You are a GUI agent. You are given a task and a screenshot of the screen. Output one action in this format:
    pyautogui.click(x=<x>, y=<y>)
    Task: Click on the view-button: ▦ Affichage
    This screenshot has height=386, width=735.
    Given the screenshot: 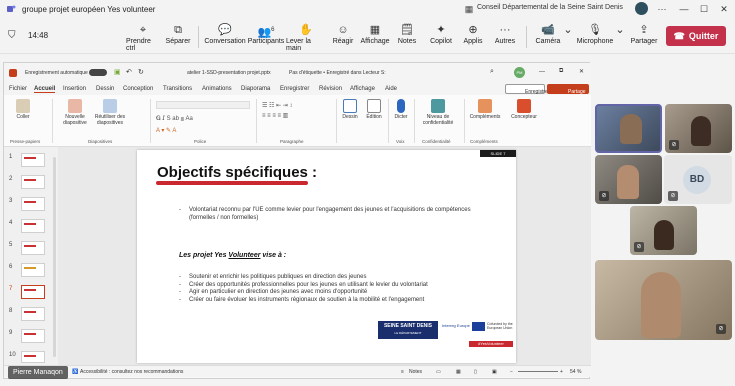 What is the action you would take?
    pyautogui.click(x=375, y=37)
    